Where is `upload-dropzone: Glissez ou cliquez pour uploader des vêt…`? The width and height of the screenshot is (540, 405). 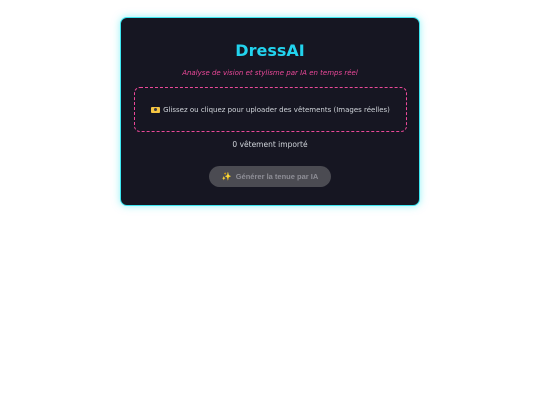 upload-dropzone: Glissez ou cliquez pour uploader des vêt… is located at coordinates (270, 109).